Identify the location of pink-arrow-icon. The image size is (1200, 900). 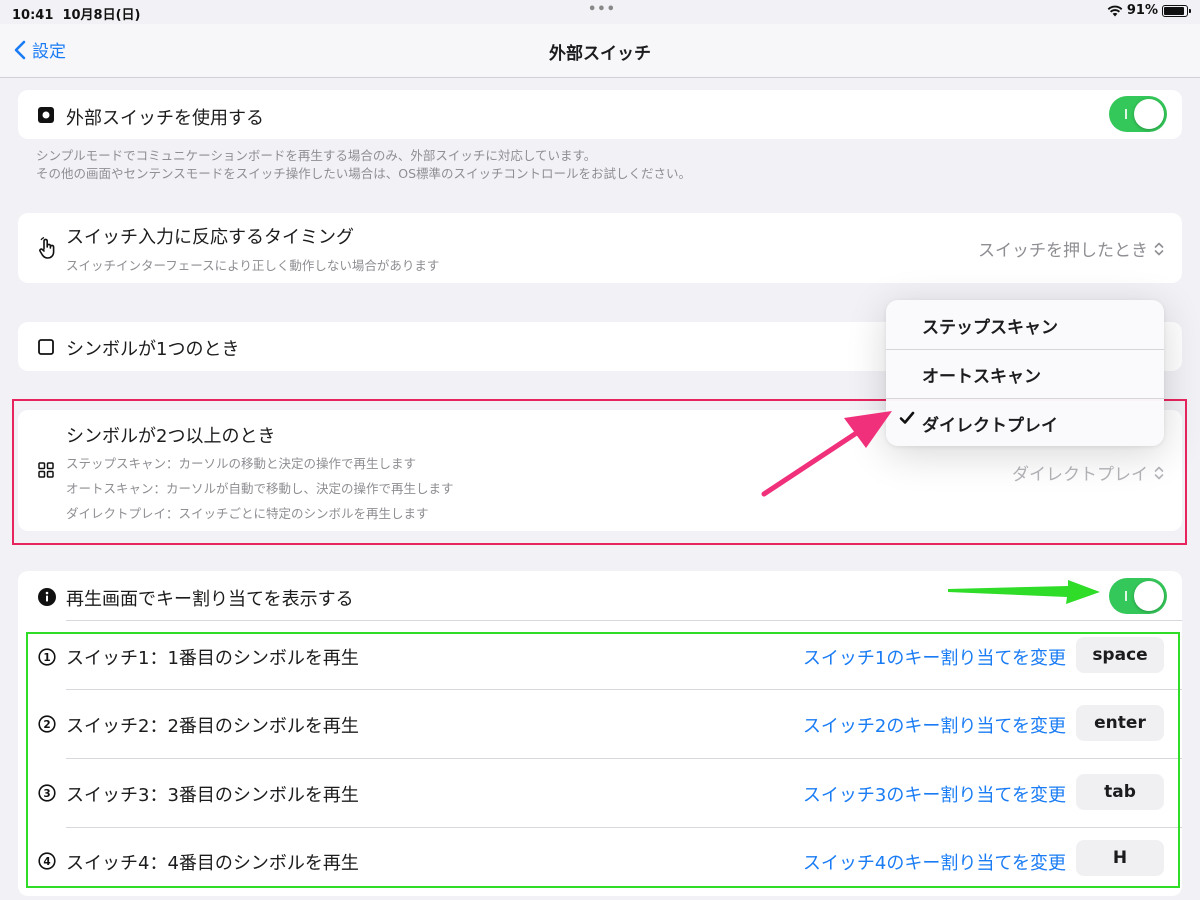
(826, 454).